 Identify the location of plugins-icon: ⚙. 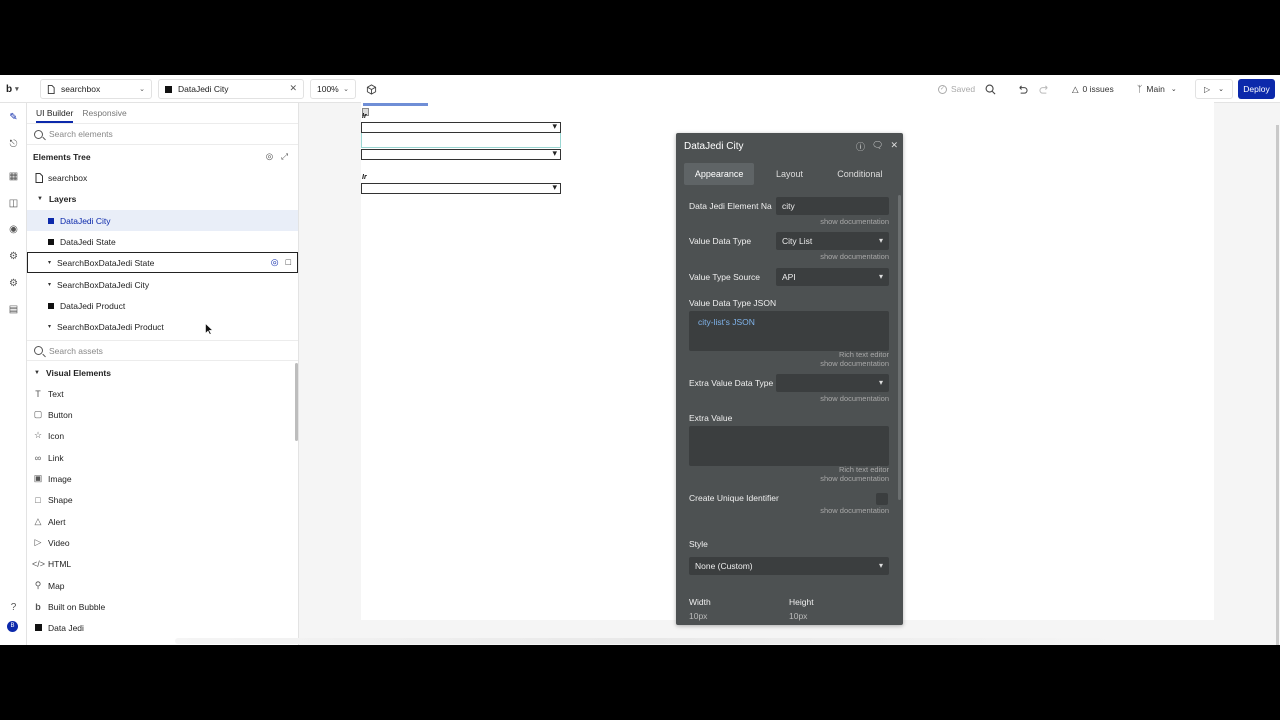
(13, 256).